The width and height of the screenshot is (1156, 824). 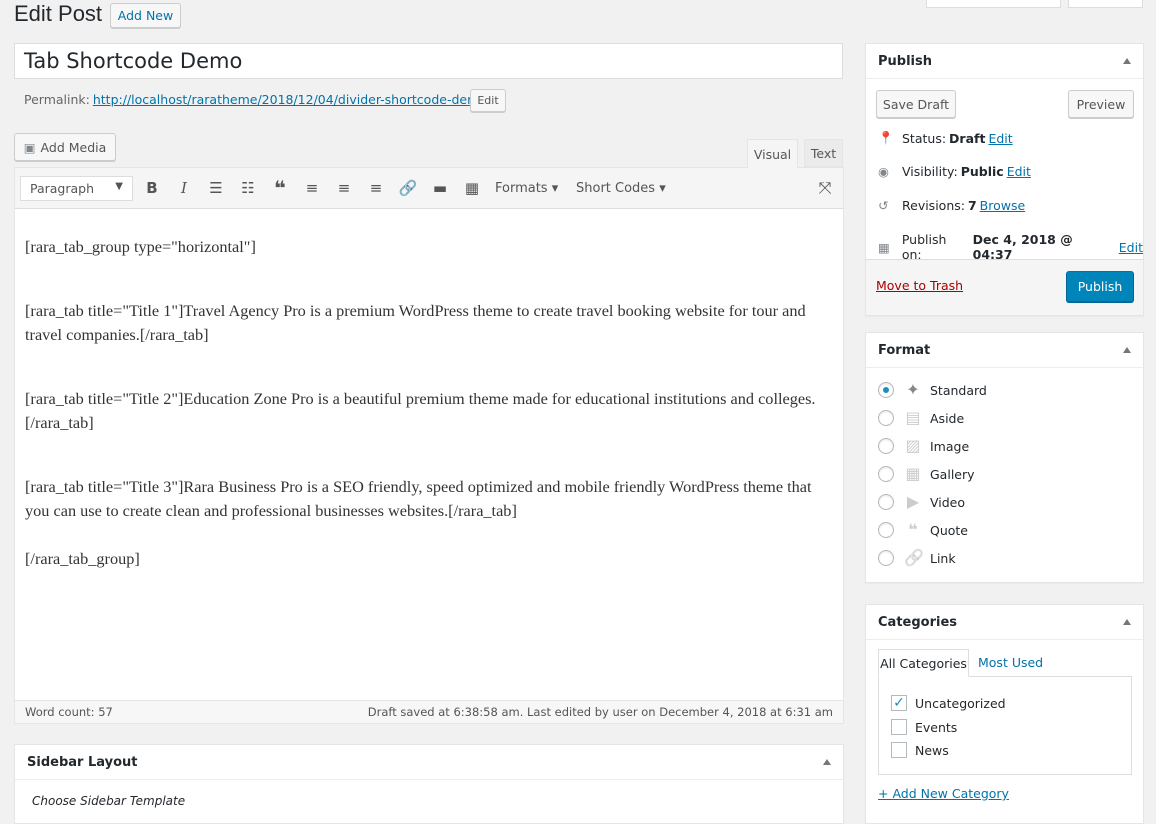 I want to click on add-media-button: ▣ Add Media, so click(x=65, y=147).